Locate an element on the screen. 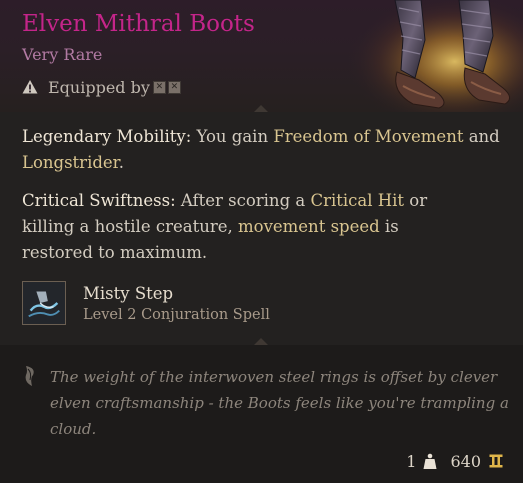 This screenshot has width=523, height=483. item-name: Elven Mithral Boots is located at coordinates (138, 24).